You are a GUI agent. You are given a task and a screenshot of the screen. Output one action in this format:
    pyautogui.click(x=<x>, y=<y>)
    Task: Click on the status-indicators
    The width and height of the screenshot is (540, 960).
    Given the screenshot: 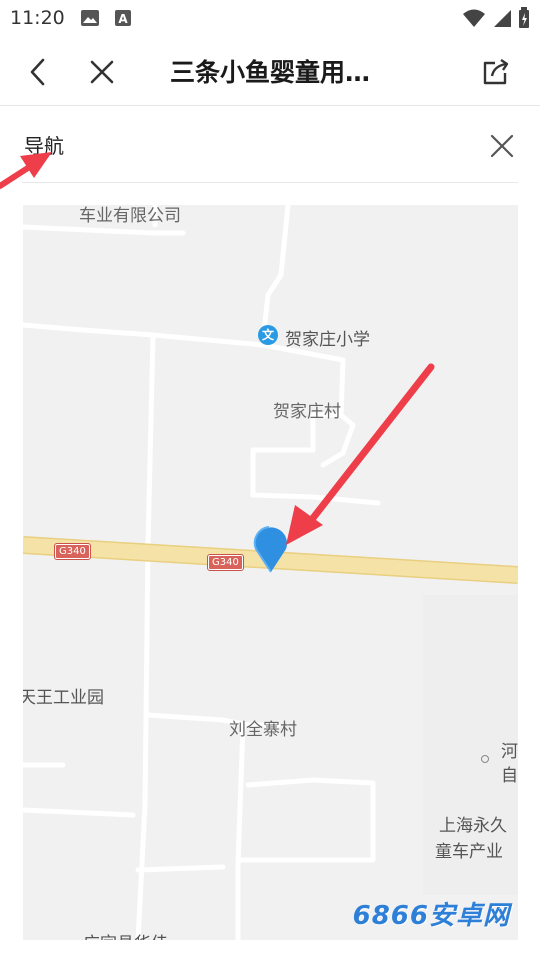 What is the action you would take?
    pyautogui.click(x=496, y=18)
    